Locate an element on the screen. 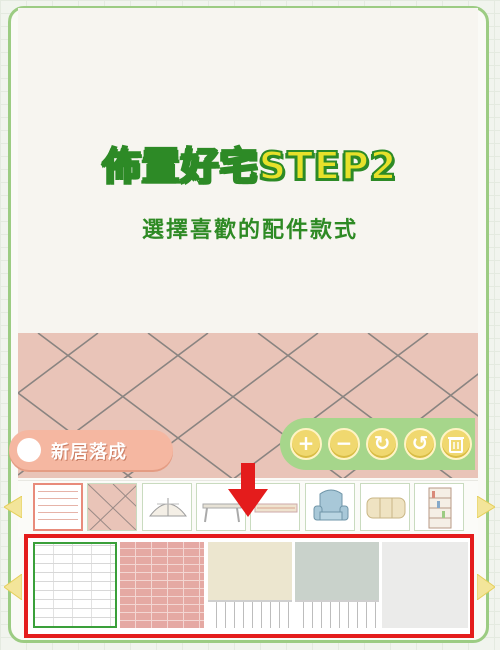 The height and width of the screenshot is (650, 500). swatch-red-brick is located at coordinates (162, 585).